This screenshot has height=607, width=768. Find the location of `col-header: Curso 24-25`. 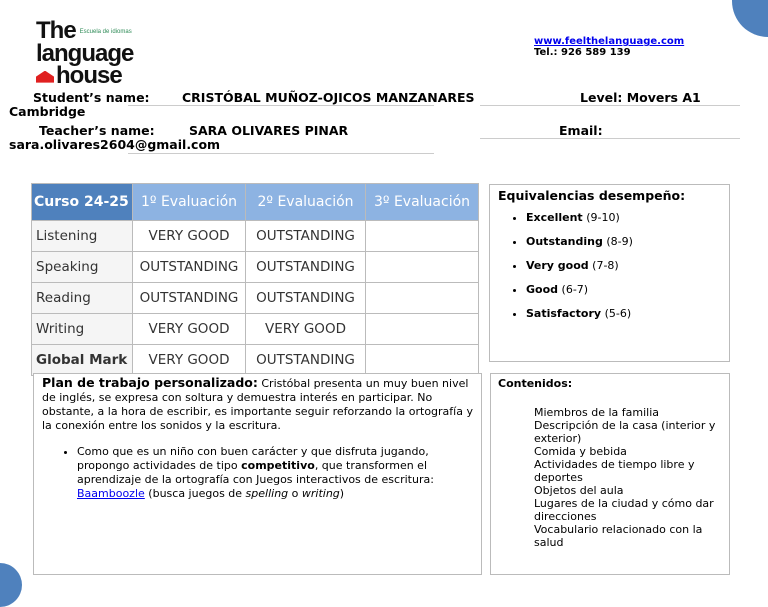

col-header: Curso 24-25 is located at coordinates (82, 202).